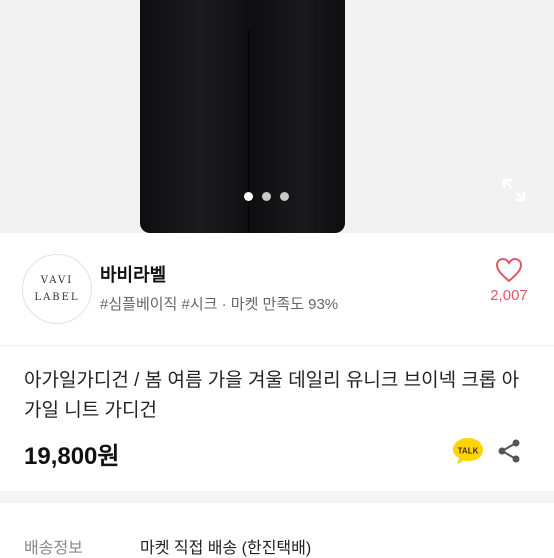 The width and height of the screenshot is (554, 558). Describe the element at coordinates (57, 289) in the screenshot. I see `seller-avatar: VAVI LABEL` at that location.